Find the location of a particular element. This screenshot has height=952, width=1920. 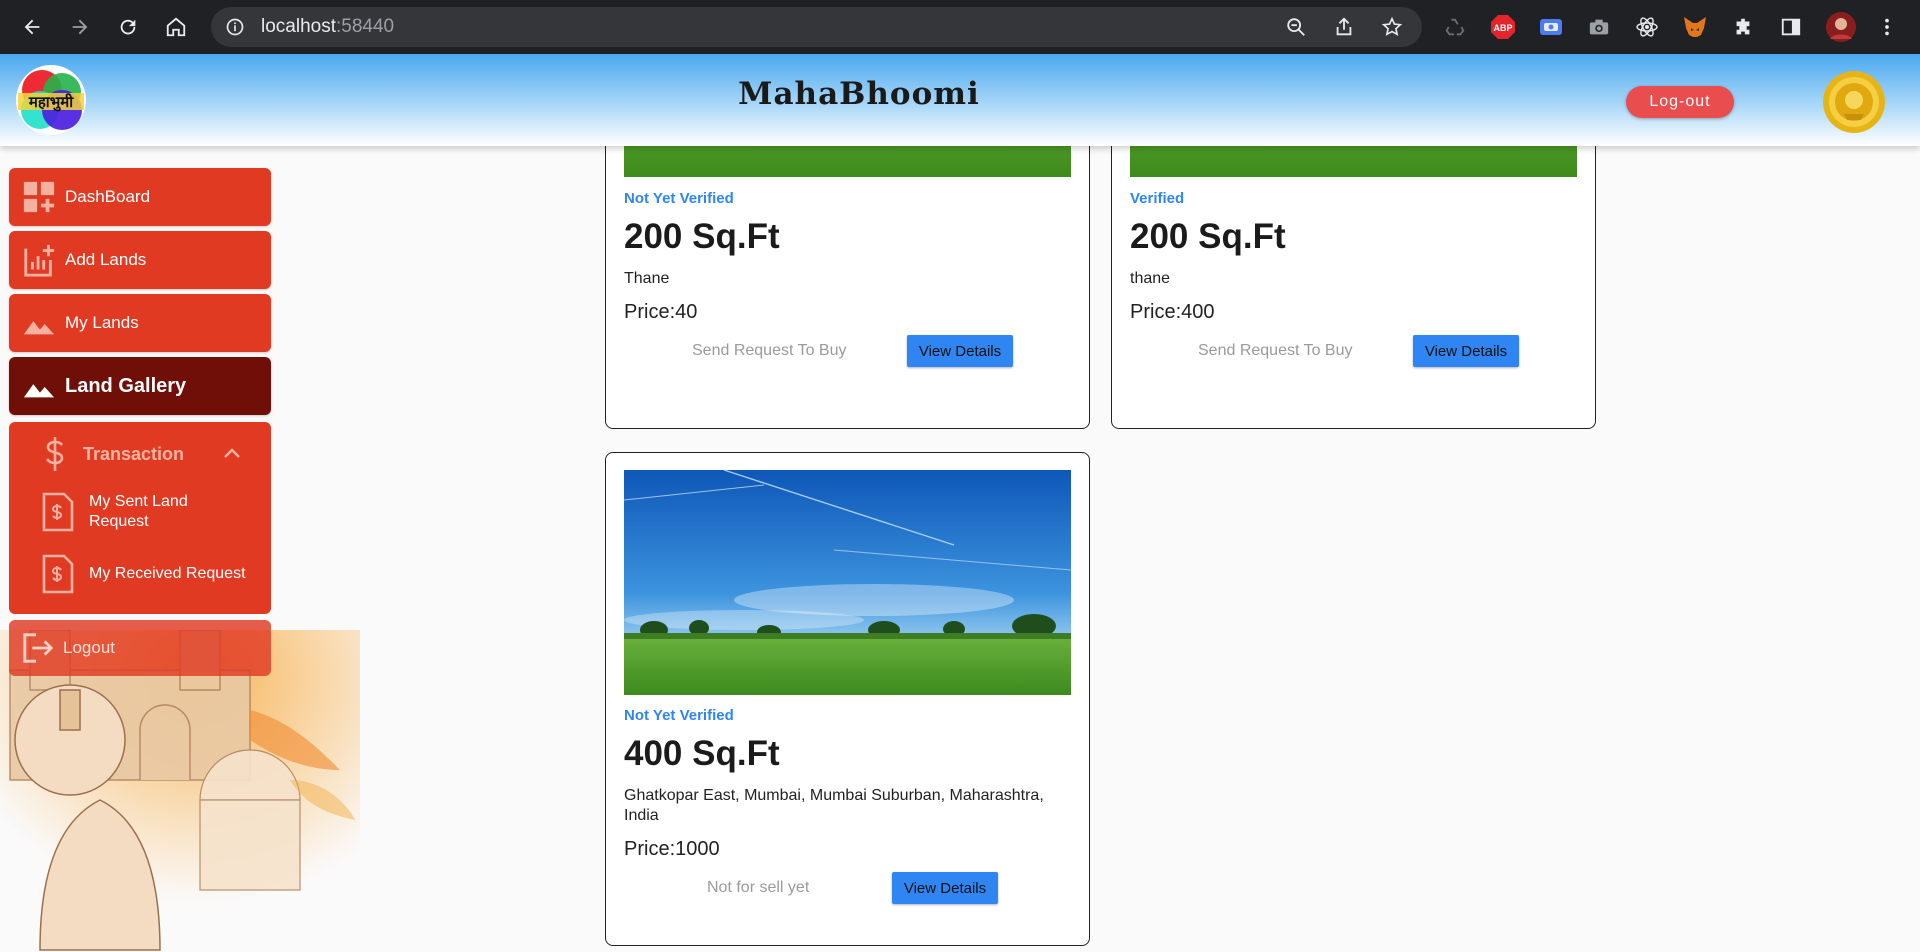

sidebar-item-label: Land Gallery is located at coordinates (126, 385).